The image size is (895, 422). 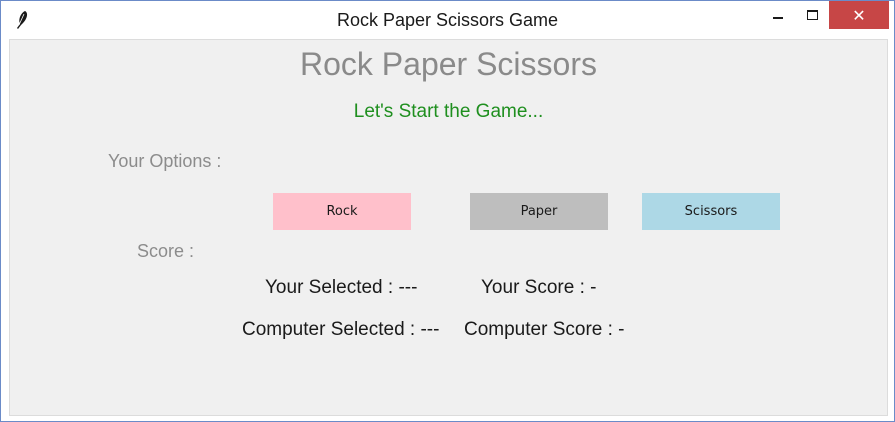 What do you see at coordinates (165, 161) in the screenshot?
I see `options-label: Your Options :` at bounding box center [165, 161].